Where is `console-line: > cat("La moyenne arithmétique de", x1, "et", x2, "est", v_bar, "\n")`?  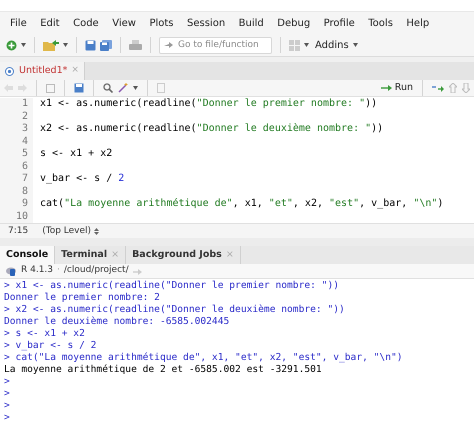 console-line: > cat("La moyenne arithmétique de", x1, "et", x2, "est", v_bar, "\n") is located at coordinates (203, 357).